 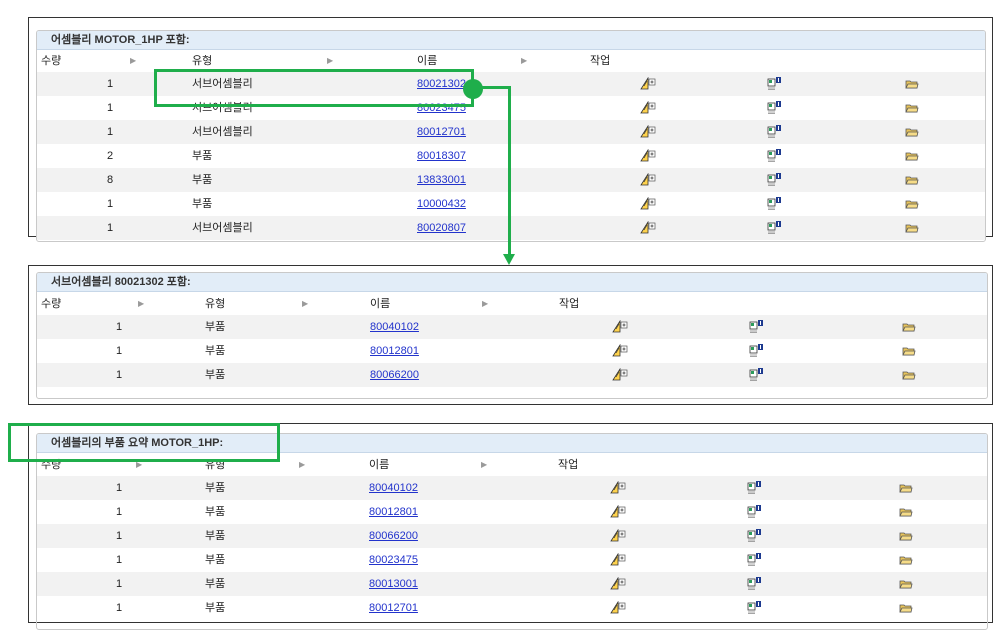 I want to click on table-row: 1 서브어셈블리 80012701, so click(x=511, y=132).